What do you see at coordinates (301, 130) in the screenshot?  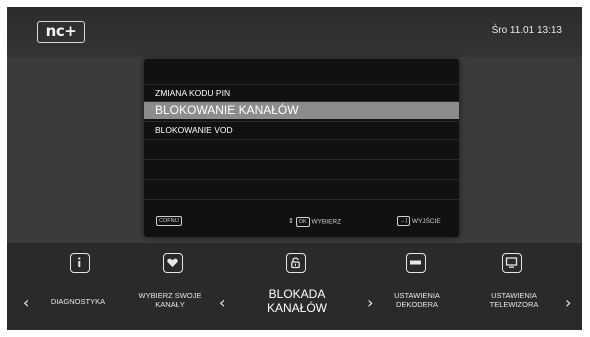 I see `menu-item-vod-blocking: BLOKOWANIE VOD` at bounding box center [301, 130].